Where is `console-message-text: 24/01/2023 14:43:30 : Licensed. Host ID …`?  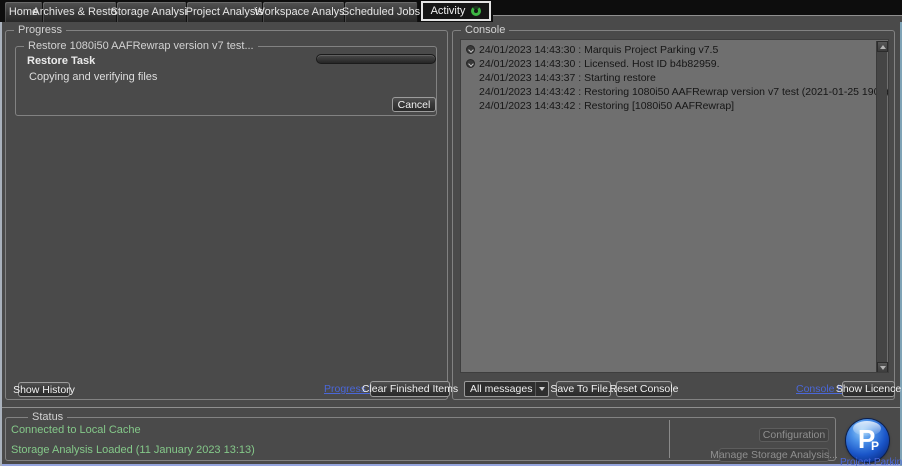
console-message-text: 24/01/2023 14:43:30 : Licensed. Host ID … is located at coordinates (599, 64).